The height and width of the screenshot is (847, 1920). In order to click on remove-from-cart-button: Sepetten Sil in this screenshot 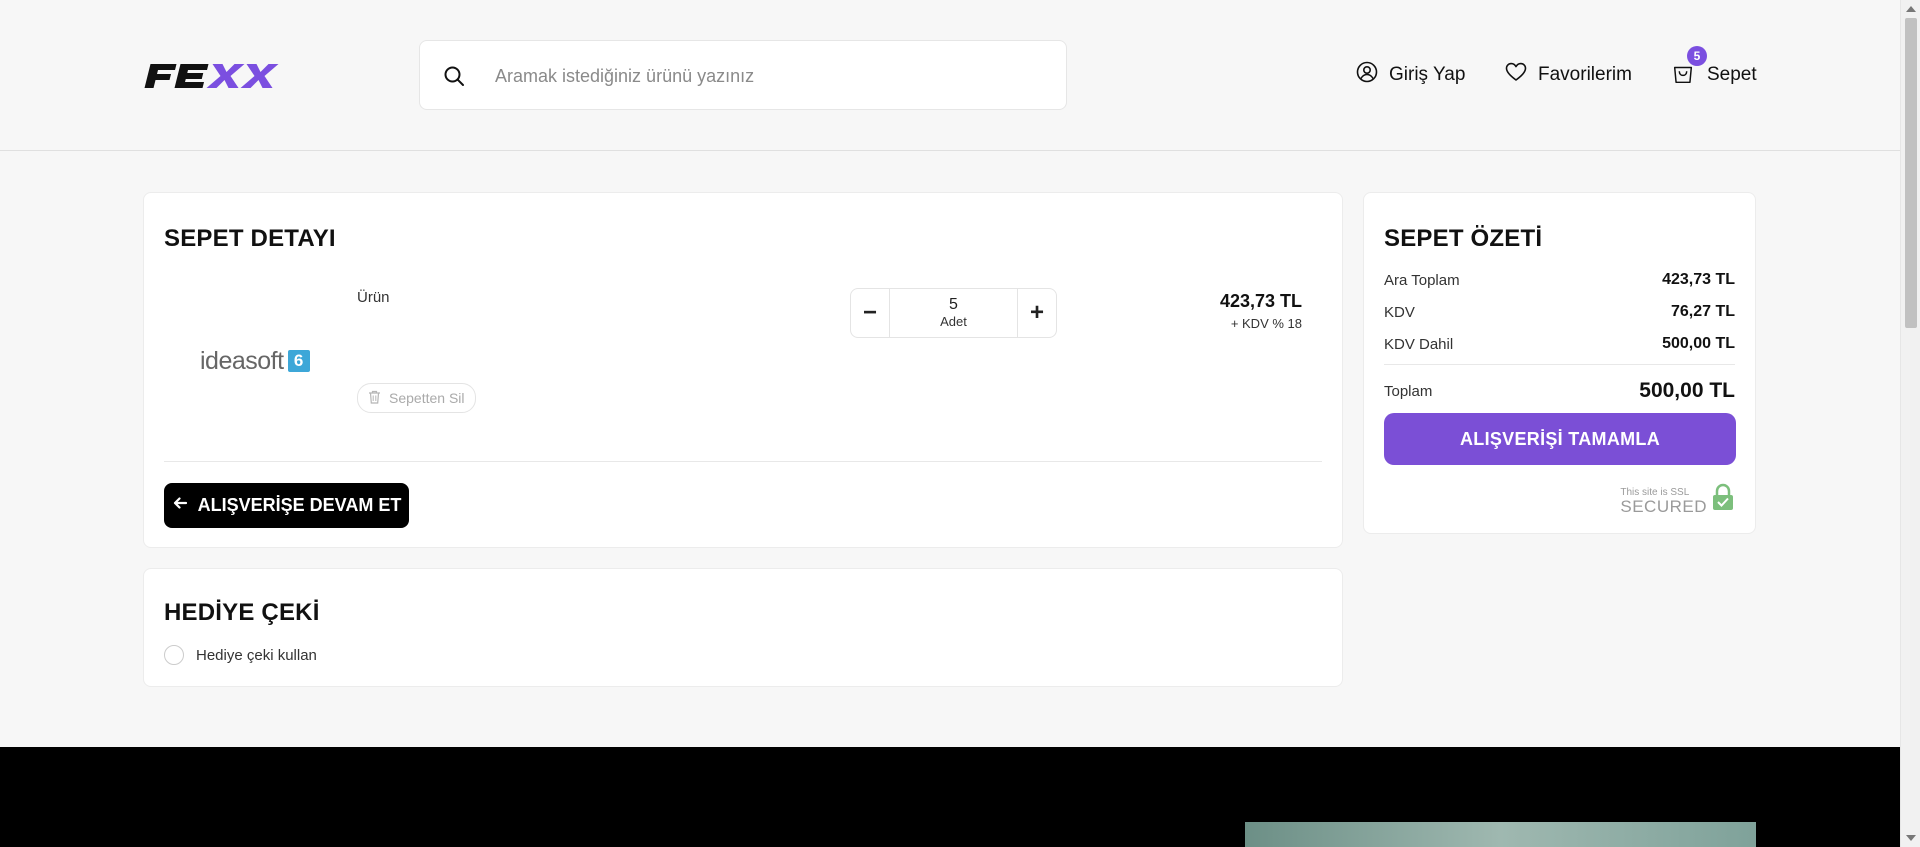, I will do `click(416, 398)`.